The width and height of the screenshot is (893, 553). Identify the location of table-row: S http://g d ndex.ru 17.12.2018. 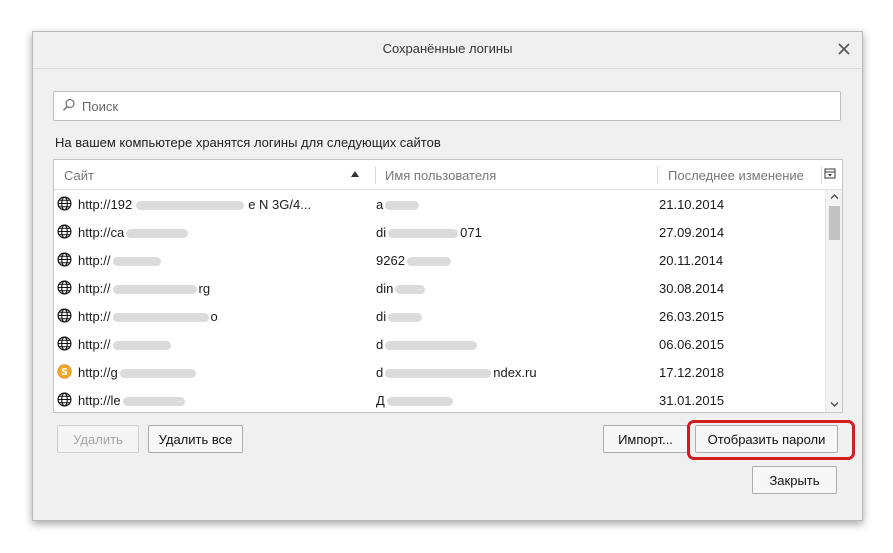
(439, 372).